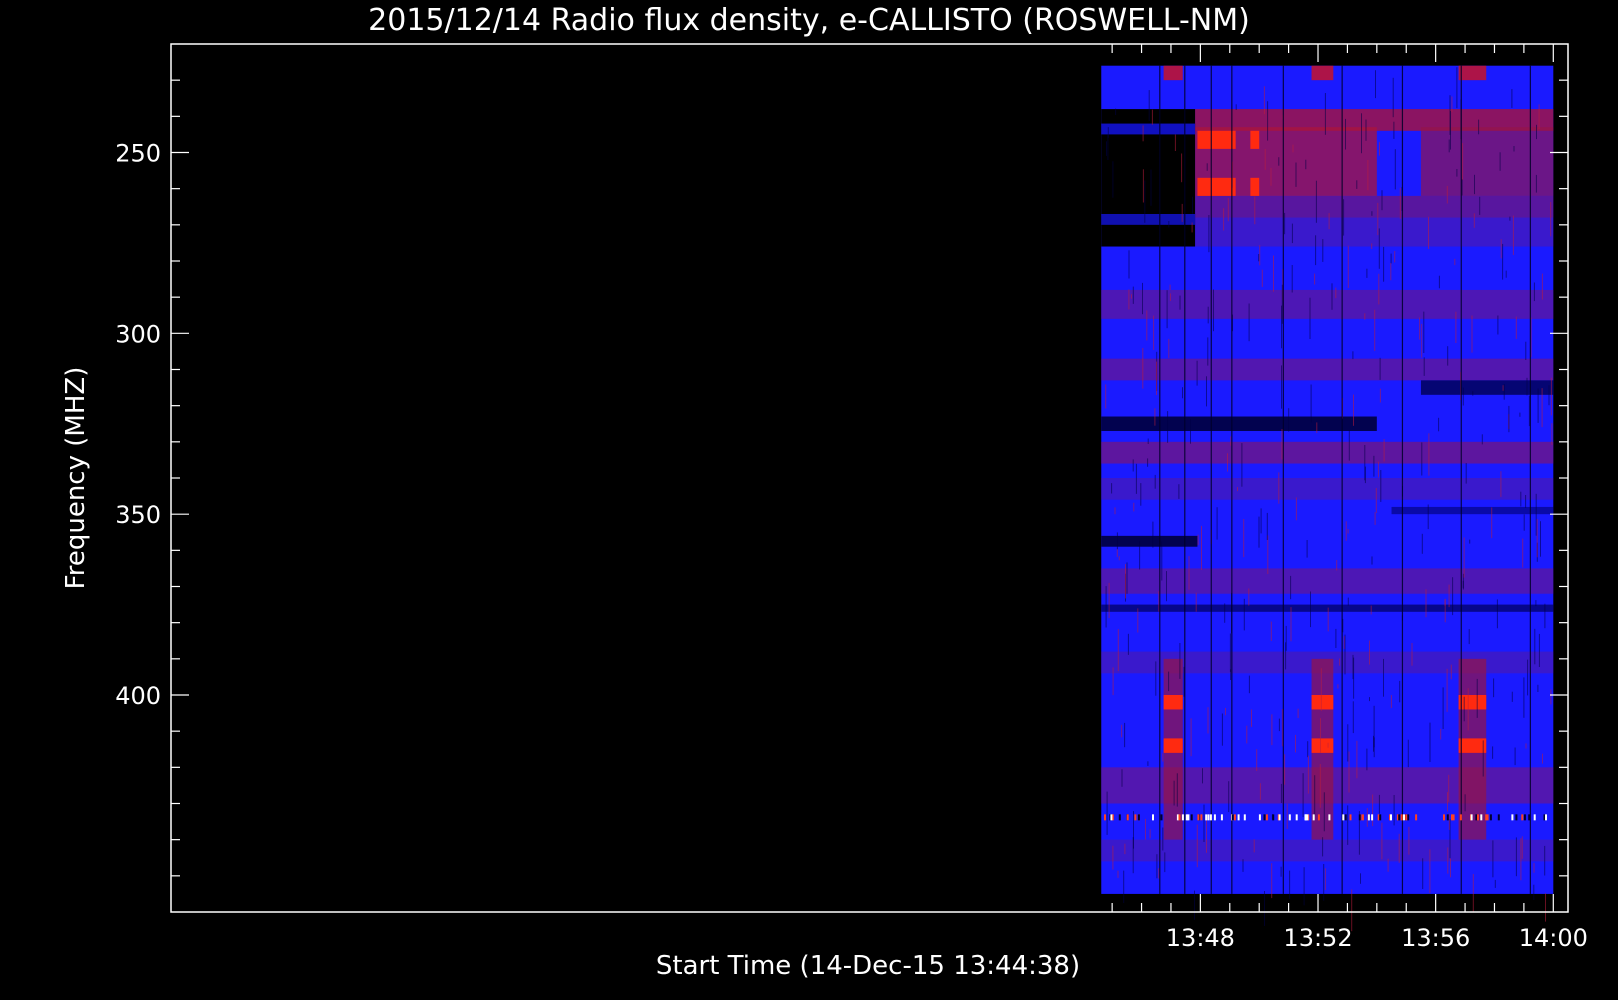 This screenshot has width=1618, height=1000. Describe the element at coordinates (1283, 479) in the screenshot. I see `heatmap-time-line` at that location.